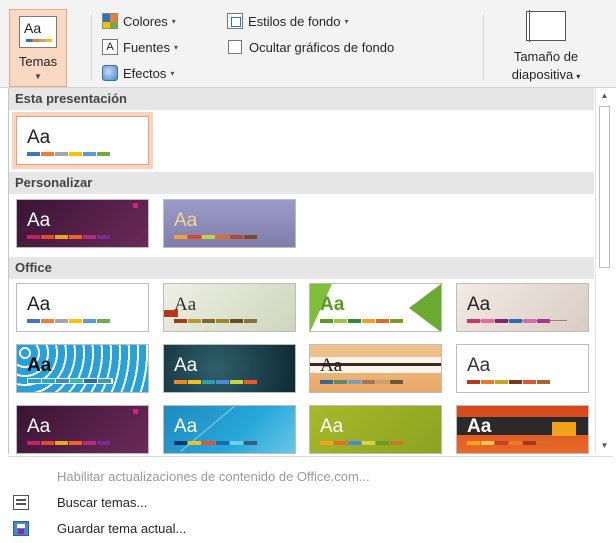 This screenshot has height=543, width=616. What do you see at coordinates (301, 99) in the screenshot?
I see `section-header-this-presentation: Esta presentación` at bounding box center [301, 99].